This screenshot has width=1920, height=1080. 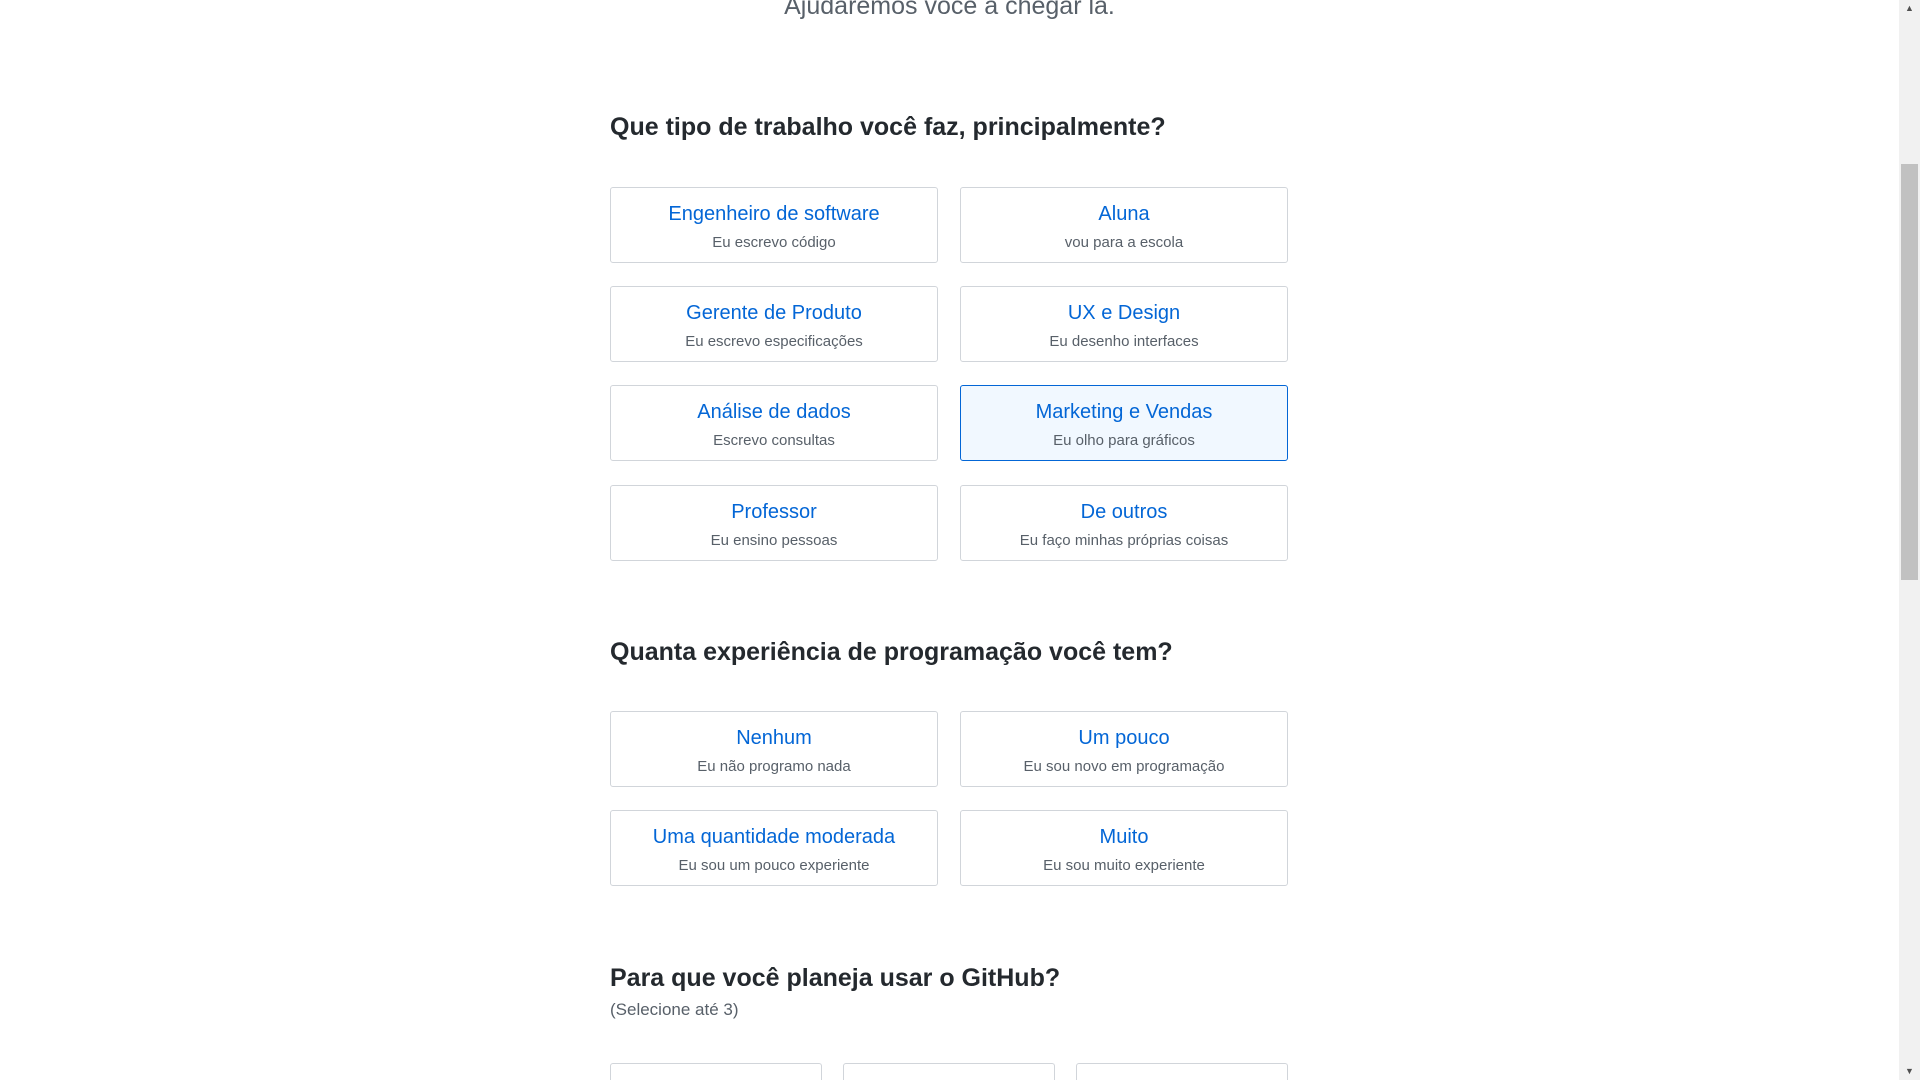 What do you see at coordinates (1124, 766) in the screenshot?
I see `option-subtitle: Eu sou novo em programação` at bounding box center [1124, 766].